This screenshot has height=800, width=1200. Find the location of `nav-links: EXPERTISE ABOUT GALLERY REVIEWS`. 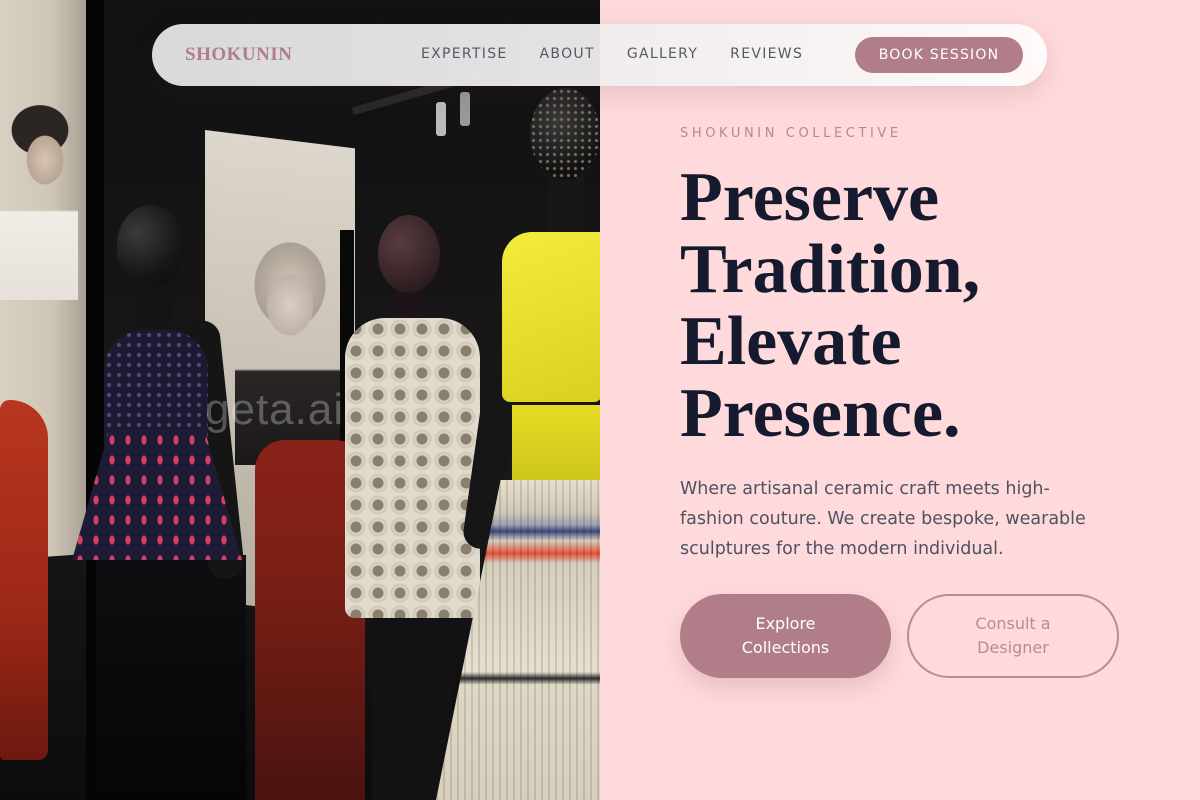

nav-links: EXPERTISE ABOUT GALLERY REVIEWS is located at coordinates (628, 54).